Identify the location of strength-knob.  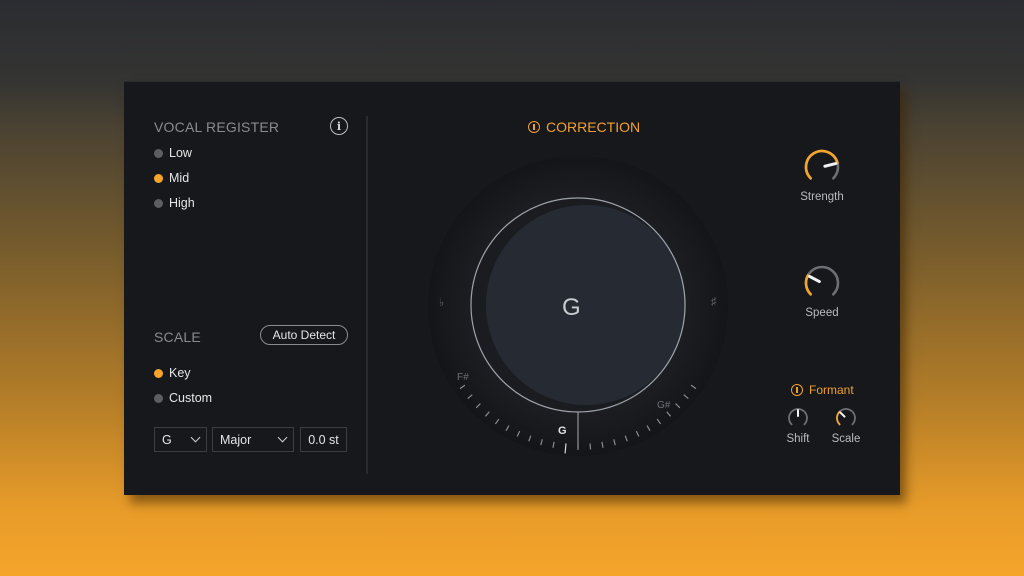
(822, 169).